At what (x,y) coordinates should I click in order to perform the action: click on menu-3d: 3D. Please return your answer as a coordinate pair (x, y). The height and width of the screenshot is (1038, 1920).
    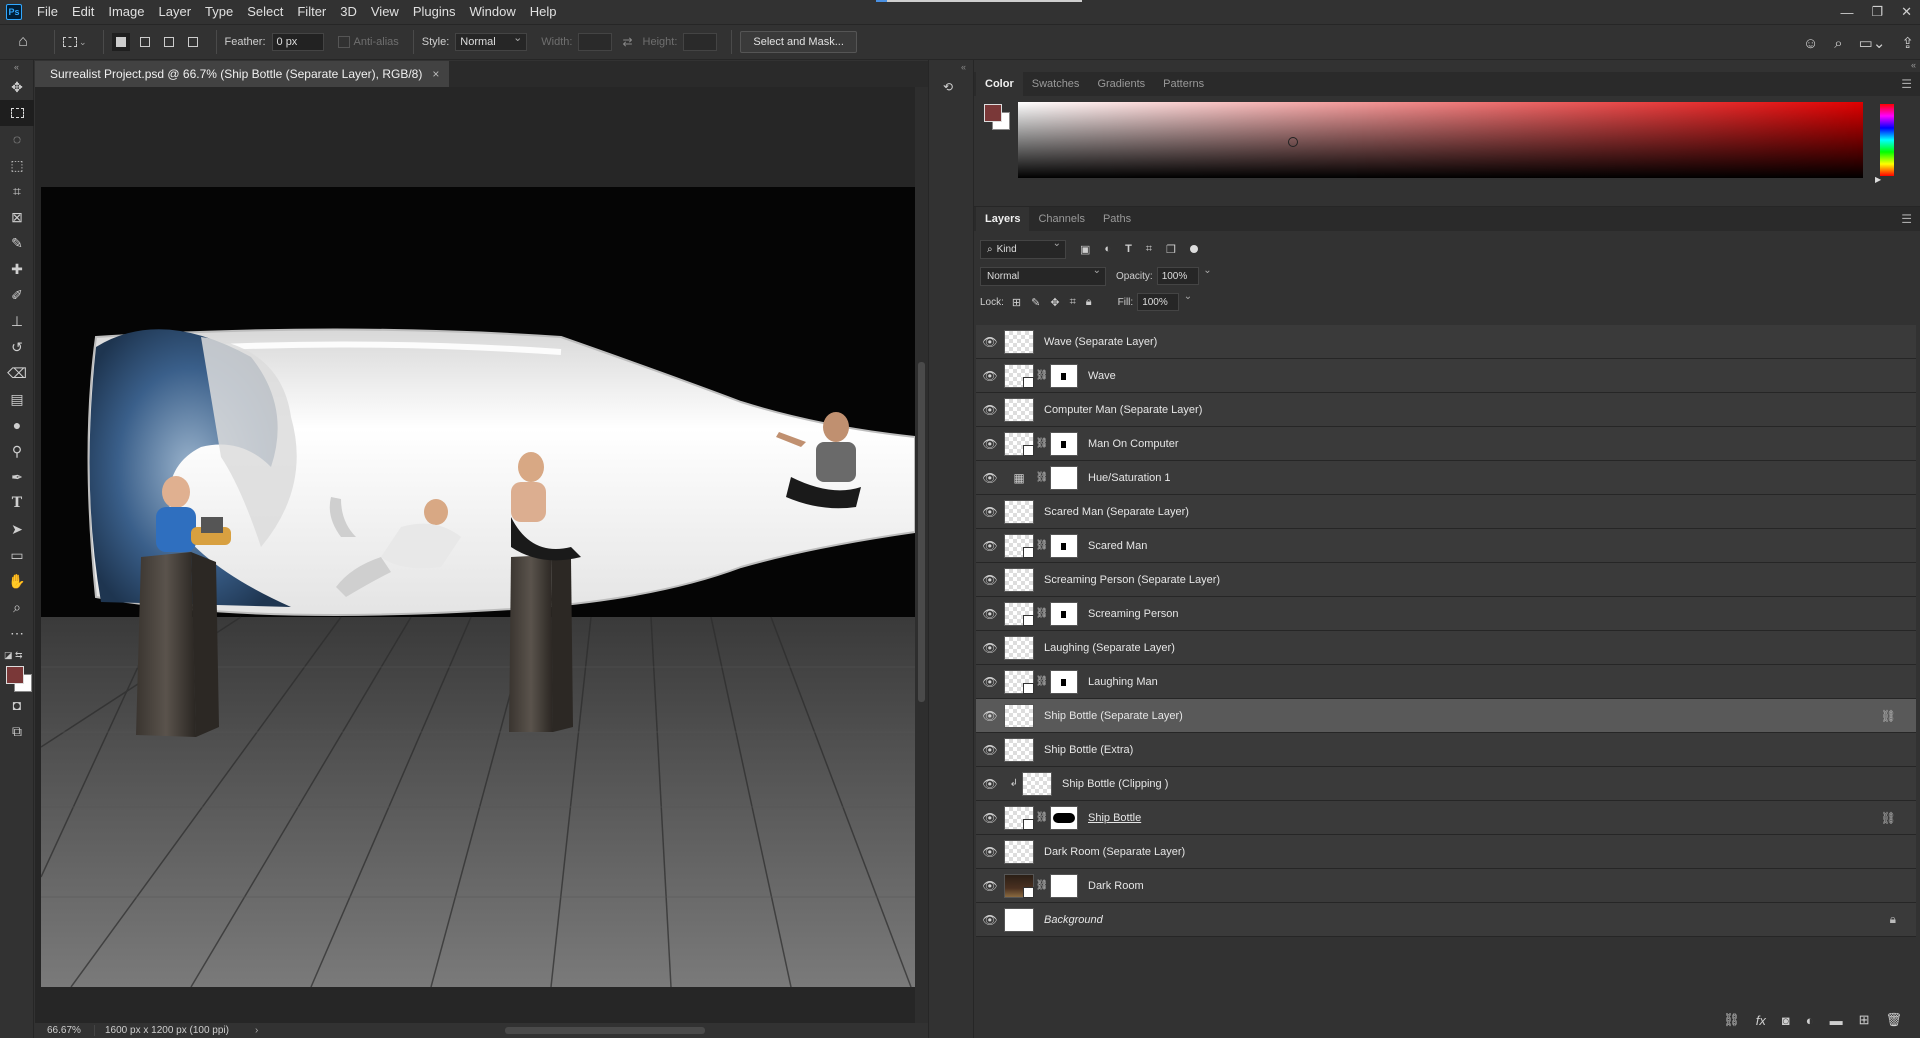
    Looking at the image, I should click on (348, 12).